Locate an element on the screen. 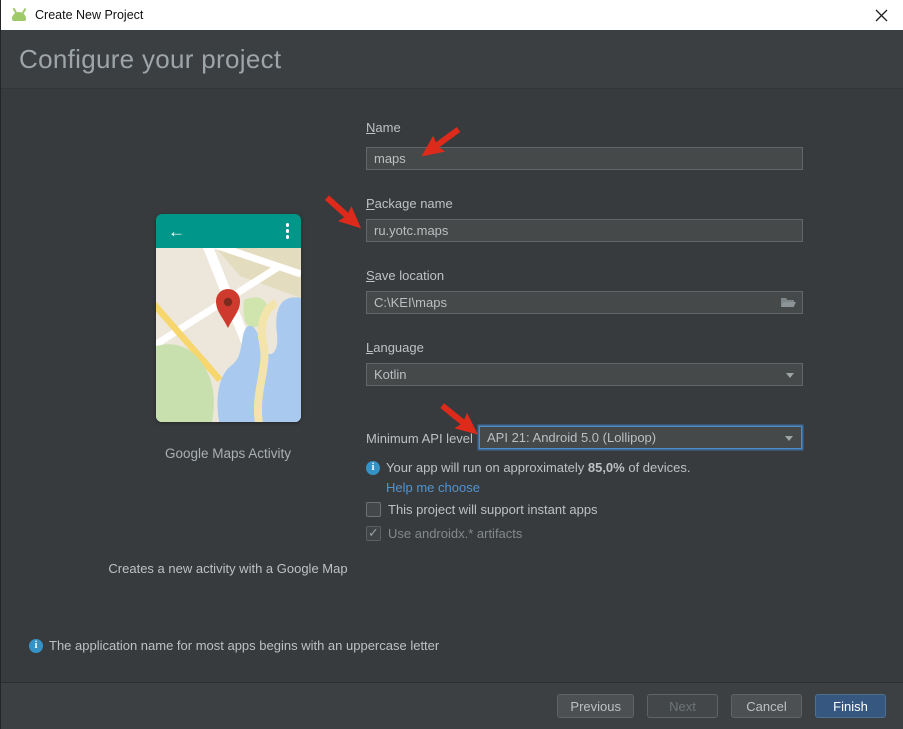  androidx-label: Use androidx.* artifacts is located at coordinates (455, 533).